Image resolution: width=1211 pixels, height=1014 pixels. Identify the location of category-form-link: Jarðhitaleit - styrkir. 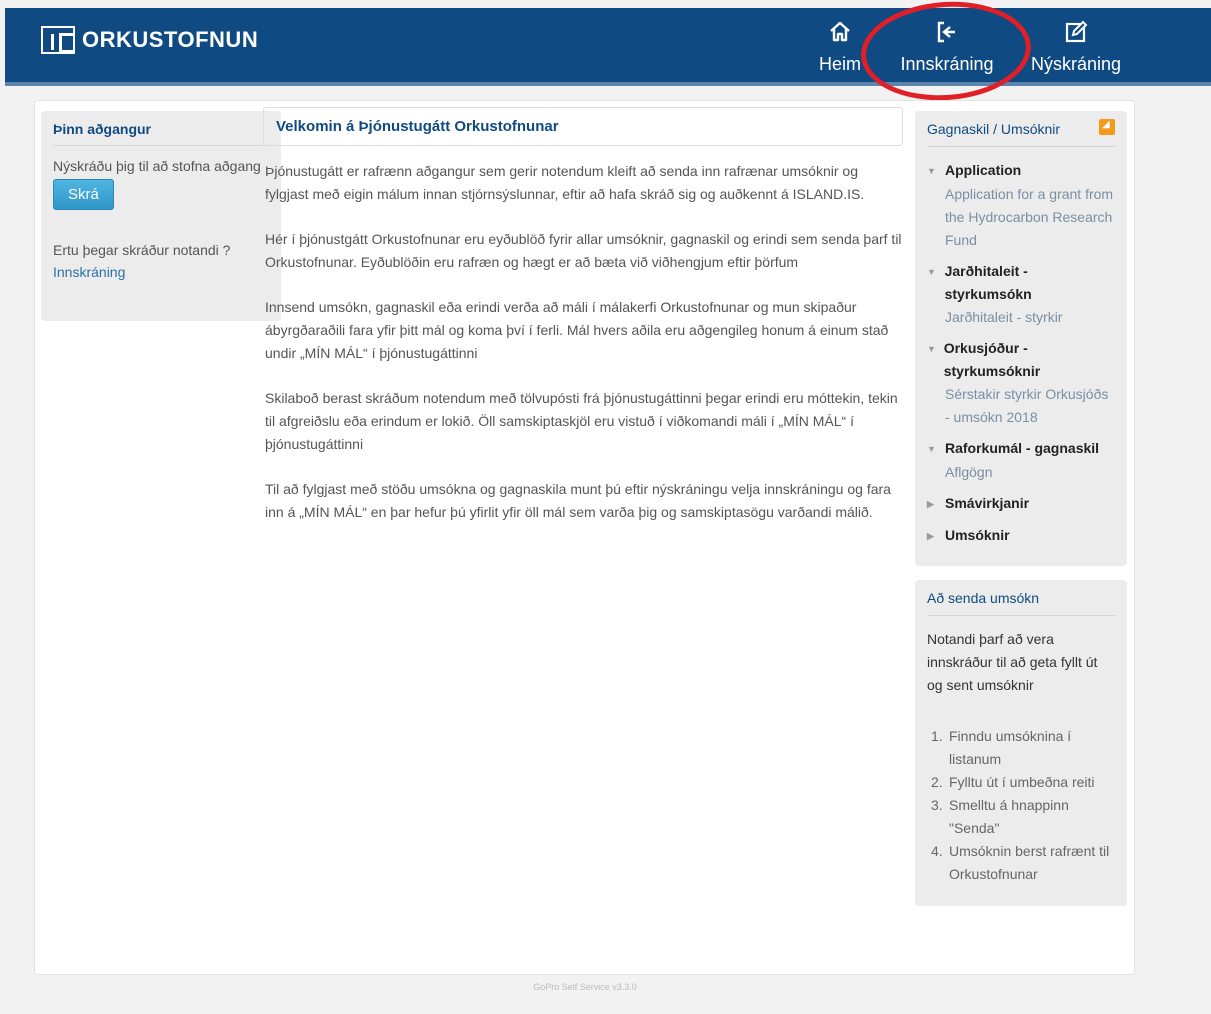
(1030, 317).